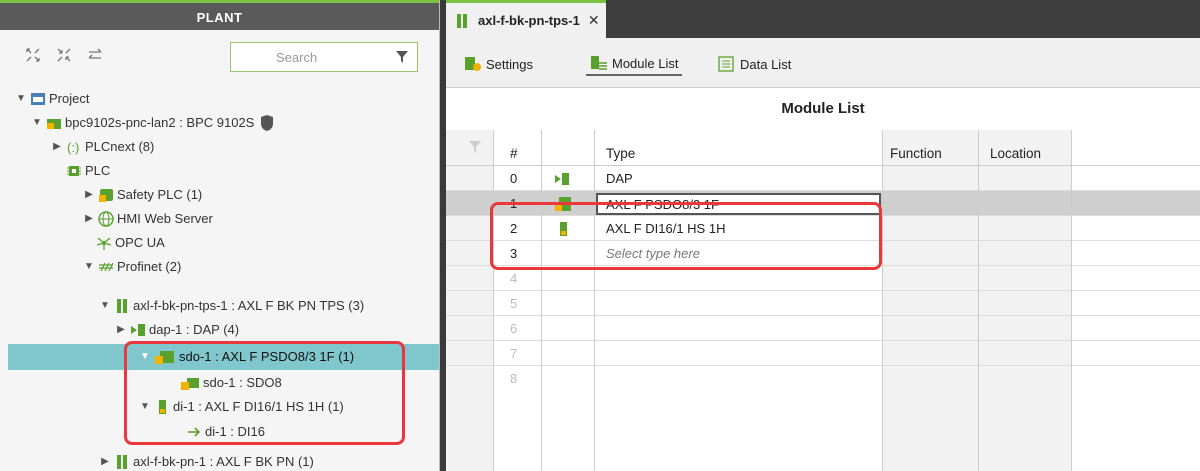 This screenshot has height=471, width=1200. I want to click on data-list-button: Data List, so click(754, 64).